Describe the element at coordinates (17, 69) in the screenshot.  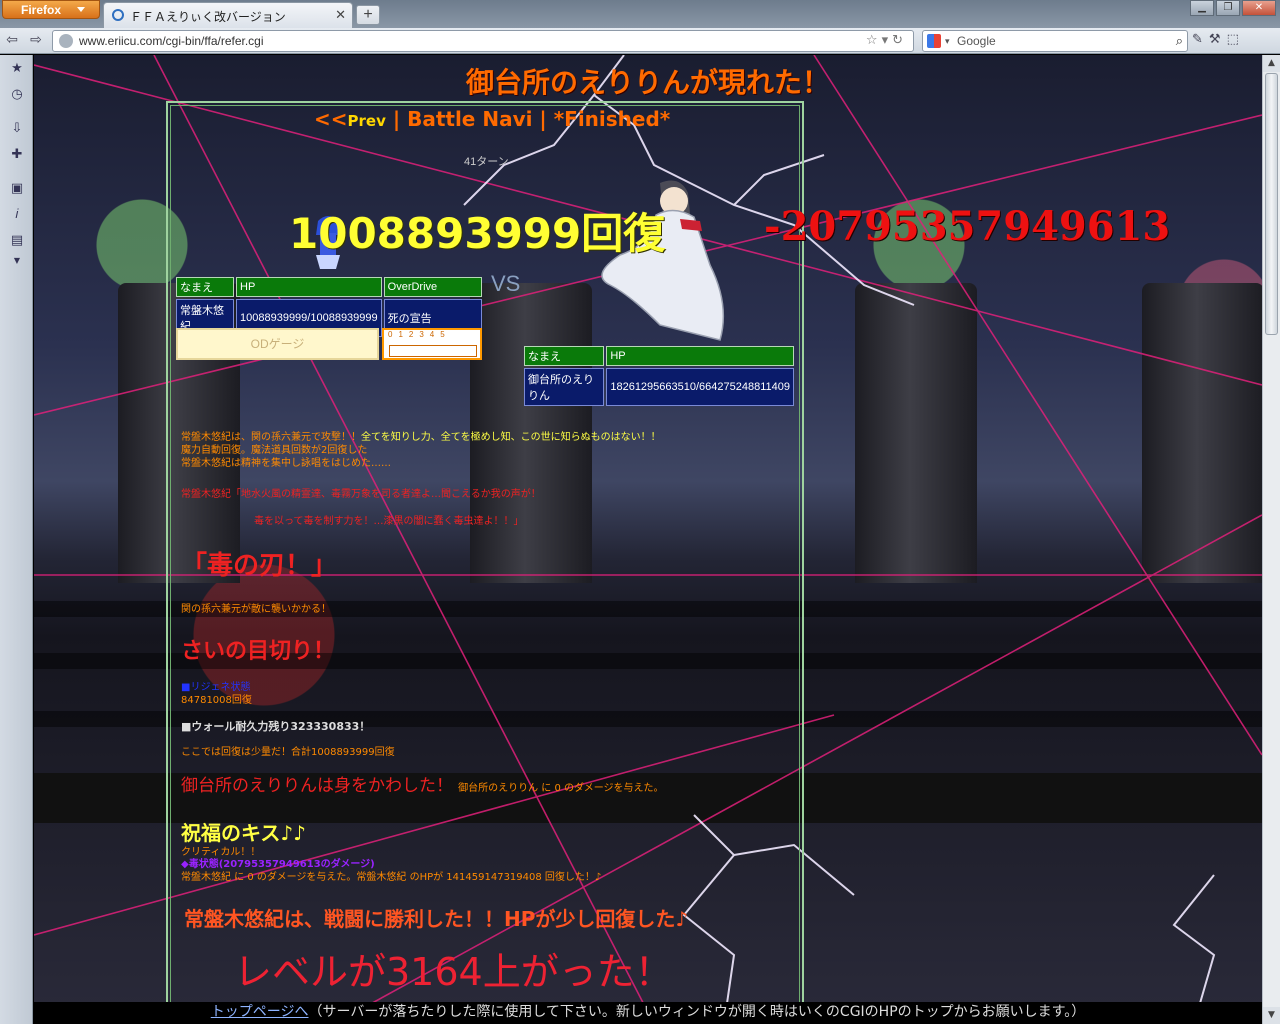
I see `bookmarks-icon: ★` at that location.